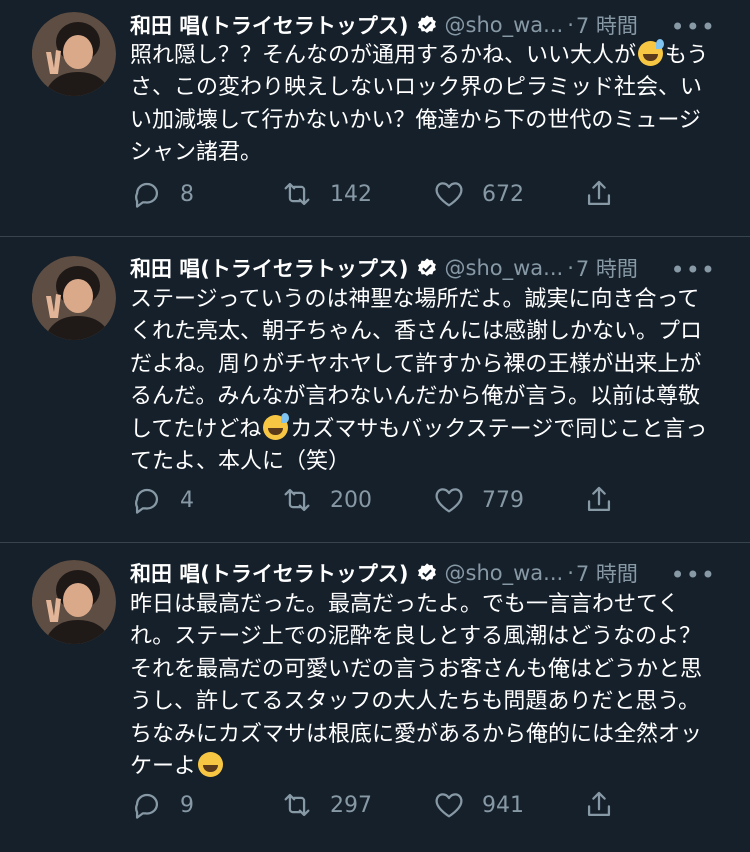 The height and width of the screenshot is (852, 750). I want to click on tweet-actions: 9 297 941, so click(380, 805).